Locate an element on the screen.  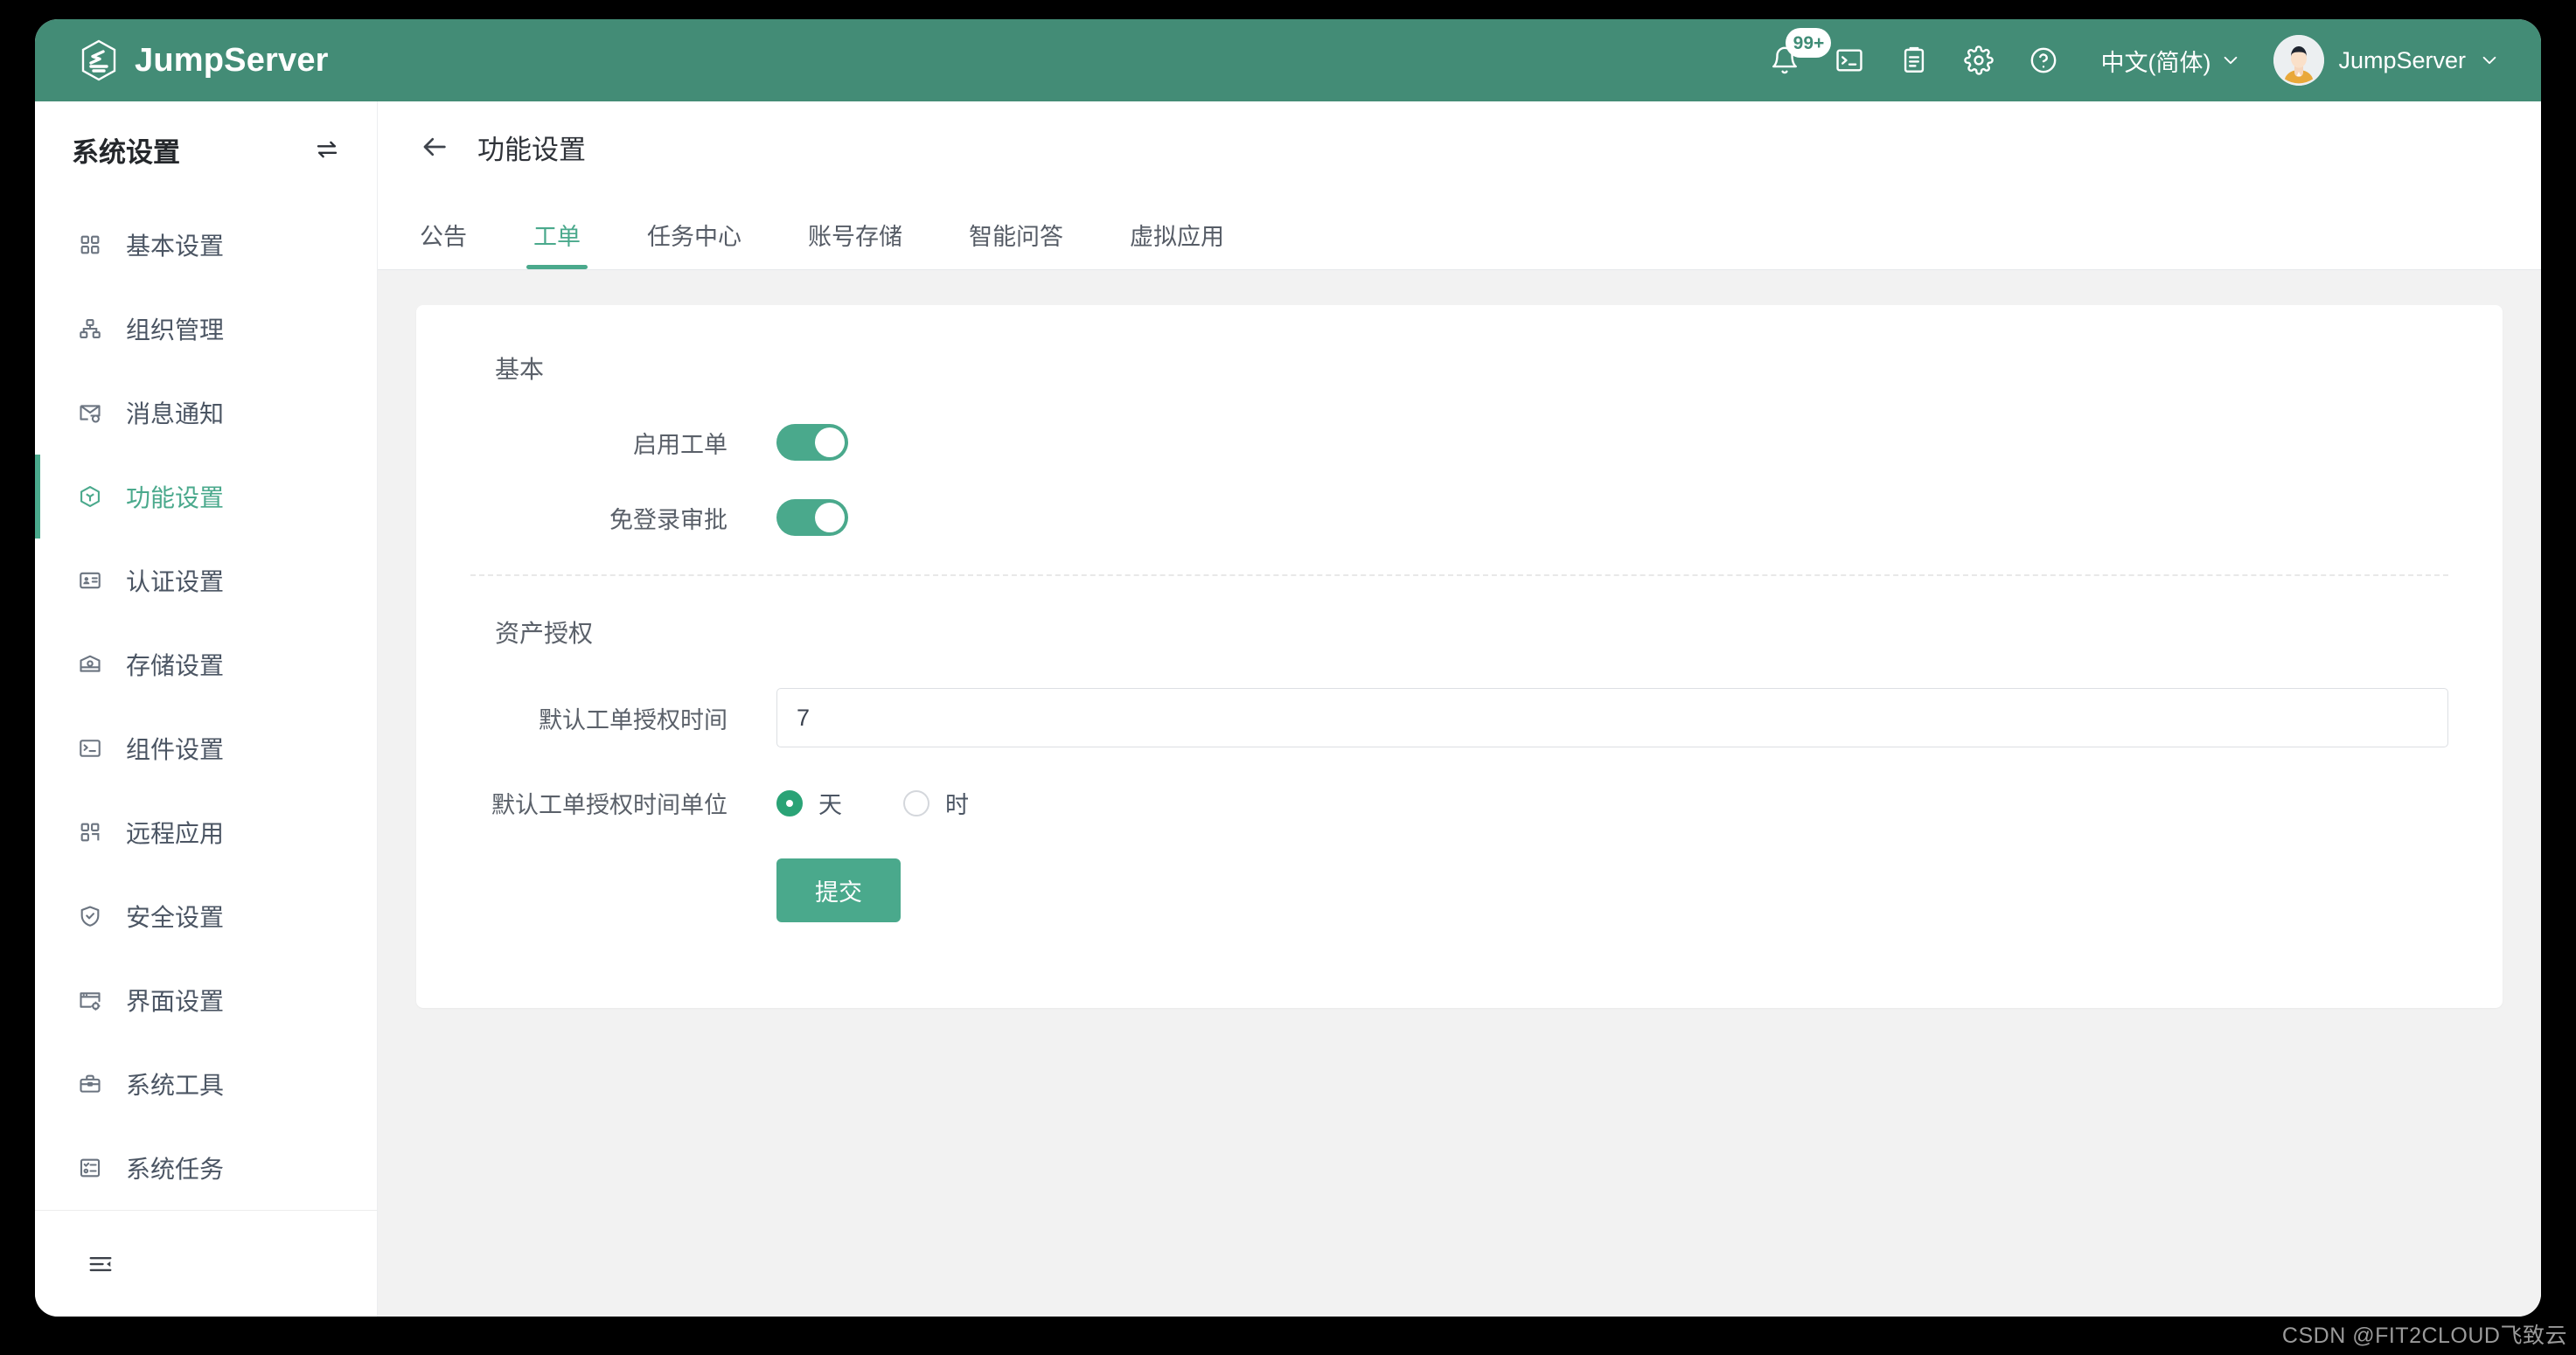
duration-unit-radio-group: 天 时 is located at coordinates (903, 803).